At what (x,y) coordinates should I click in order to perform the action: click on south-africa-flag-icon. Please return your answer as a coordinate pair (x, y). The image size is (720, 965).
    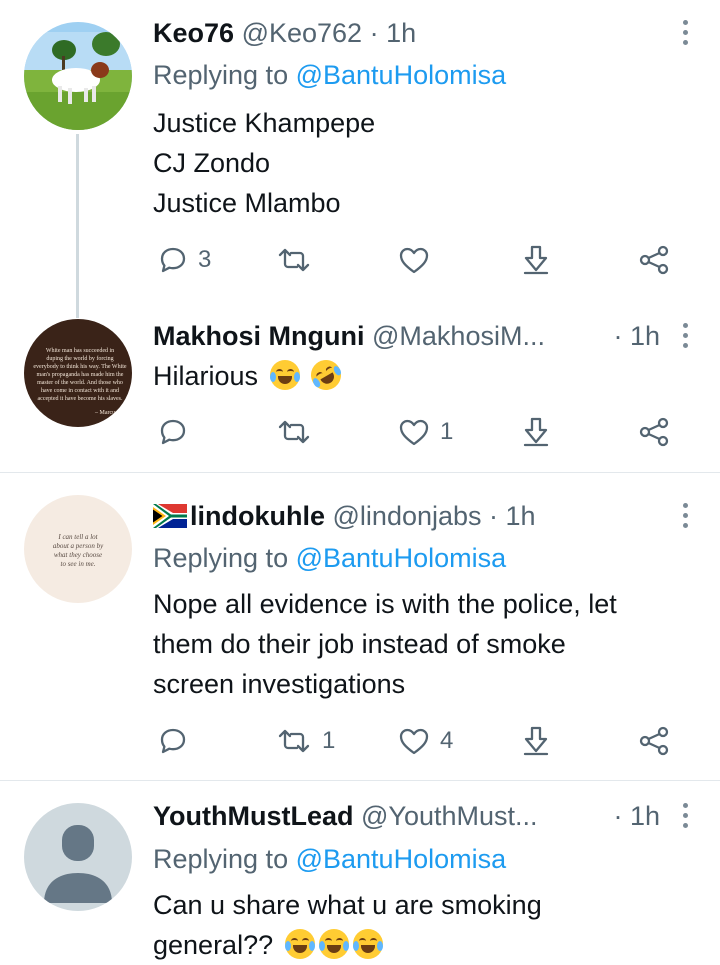
    Looking at the image, I should click on (170, 516).